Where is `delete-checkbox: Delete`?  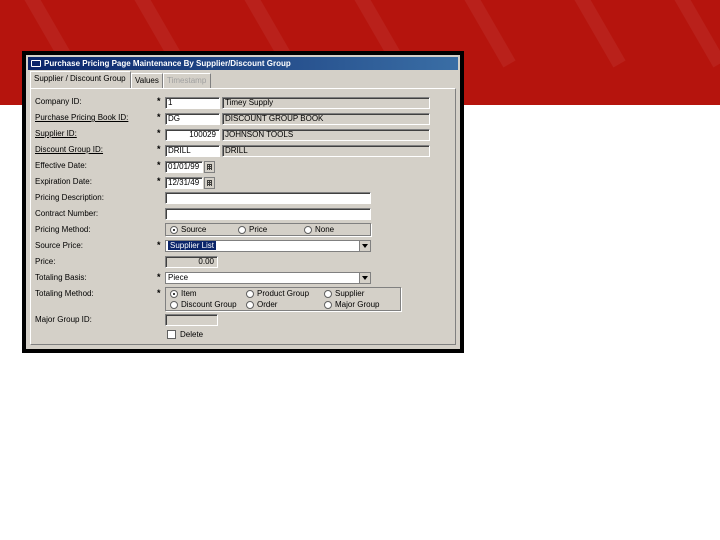 delete-checkbox: Delete is located at coordinates (185, 334).